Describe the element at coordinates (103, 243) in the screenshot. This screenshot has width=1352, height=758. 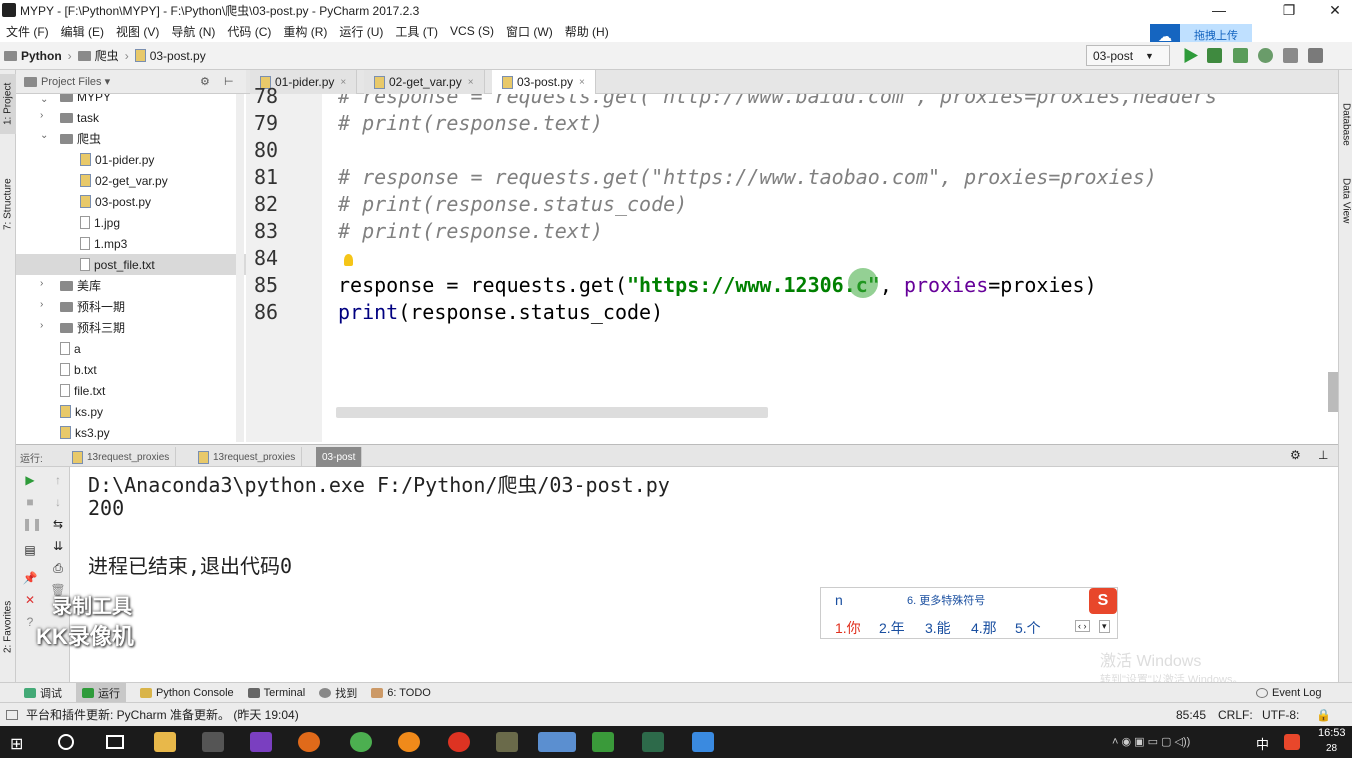
I see `tree-item-1-mp3: 1.mp3` at that location.